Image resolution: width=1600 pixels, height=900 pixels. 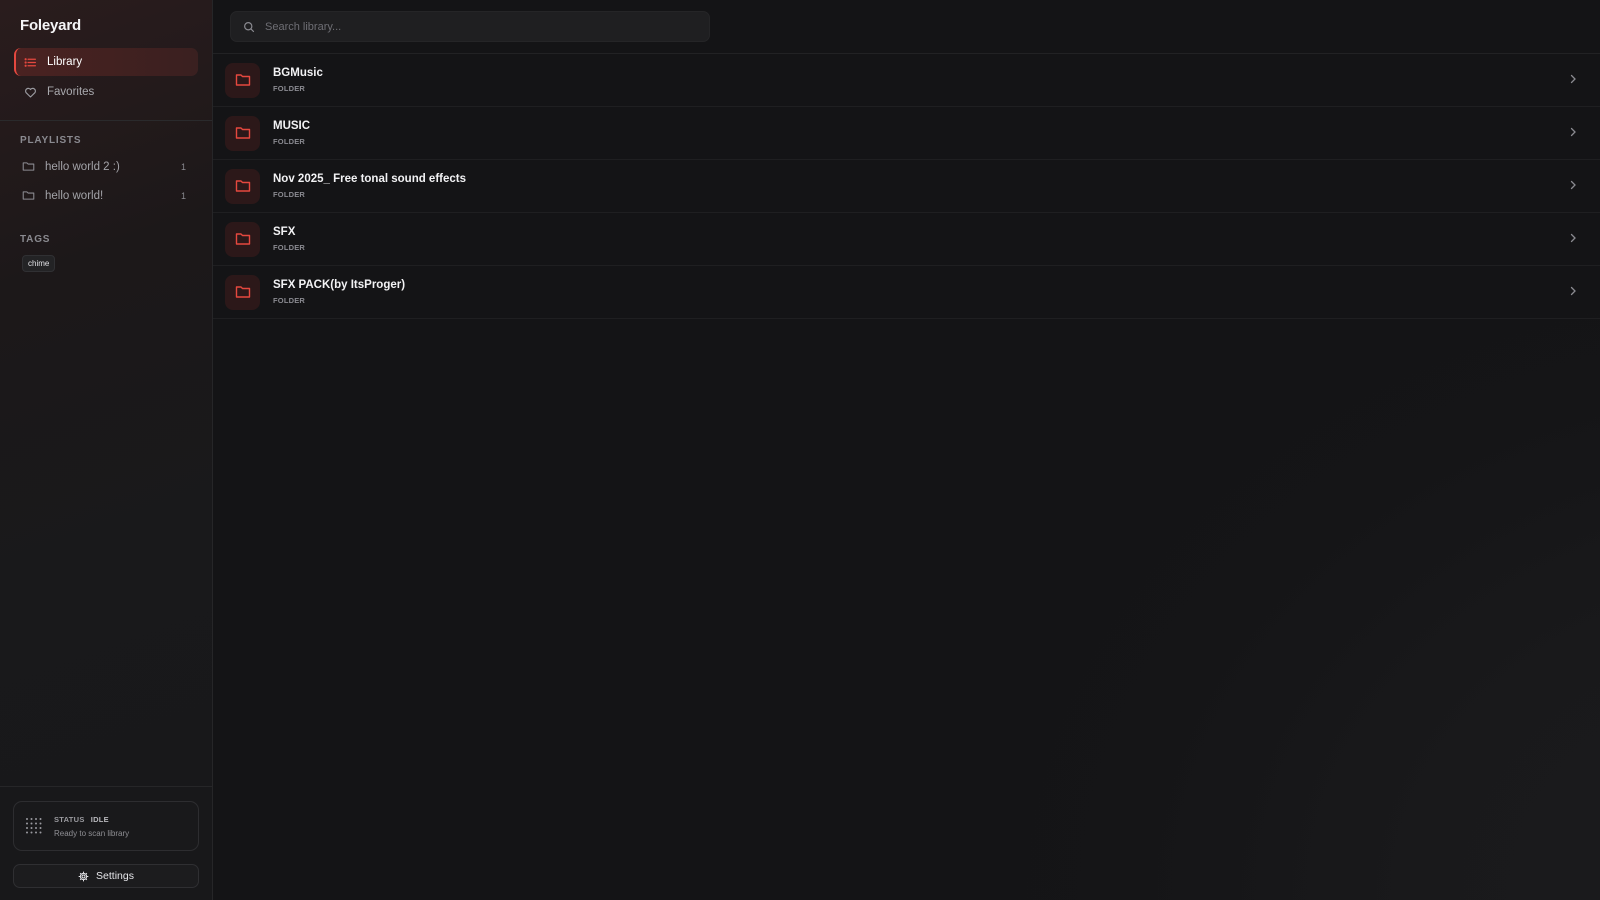 I want to click on item-meta: BGMusic FOLDER, so click(x=920, y=80).